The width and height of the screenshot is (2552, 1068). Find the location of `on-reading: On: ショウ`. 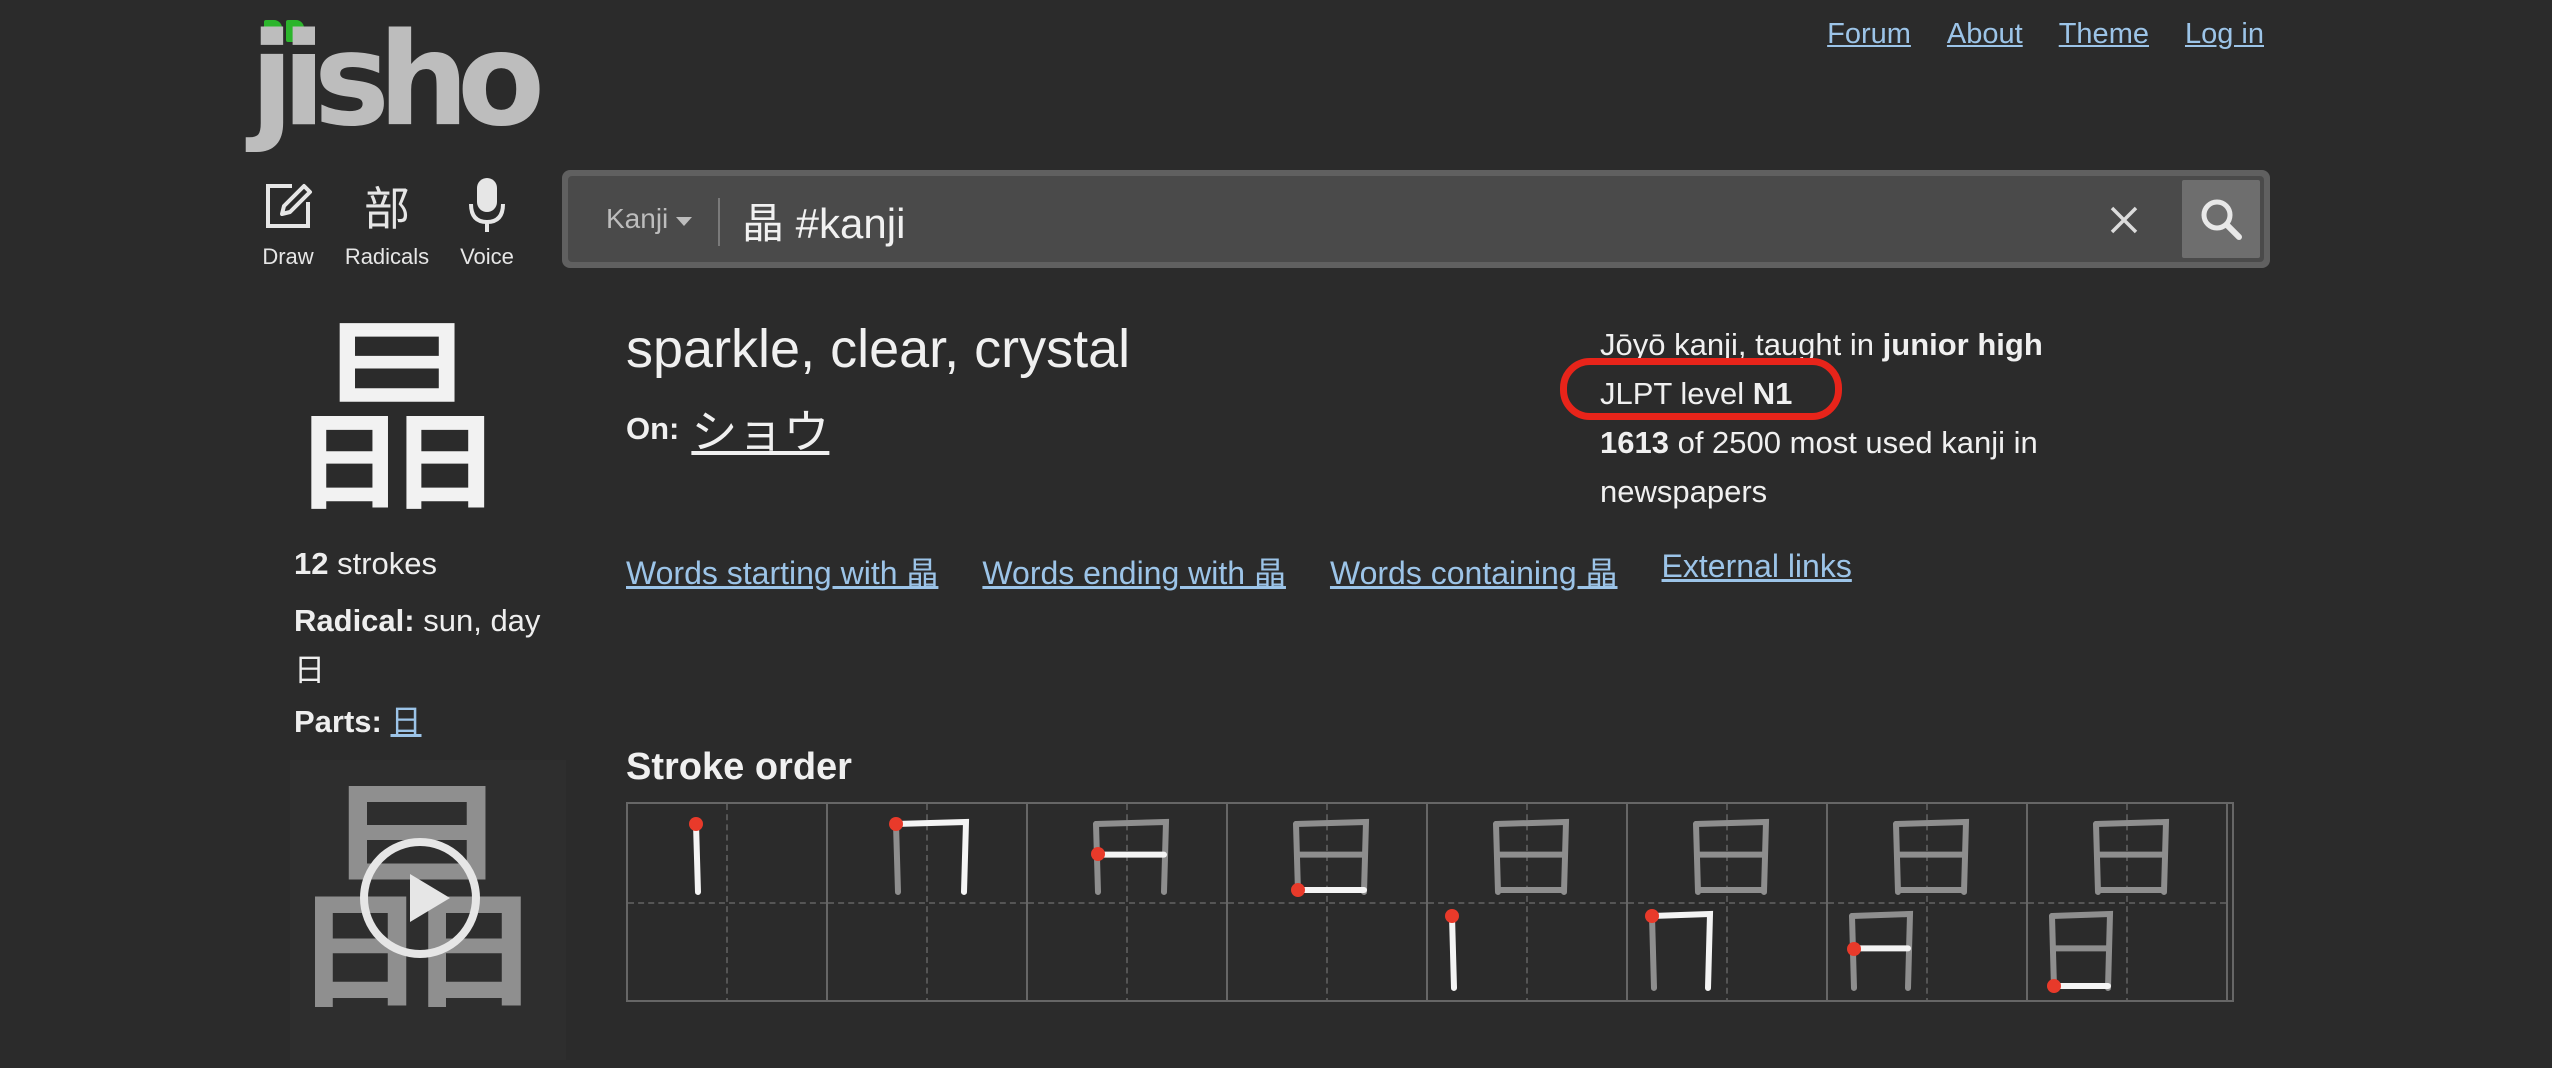

on-reading: On: ショウ is located at coordinates (727, 429).